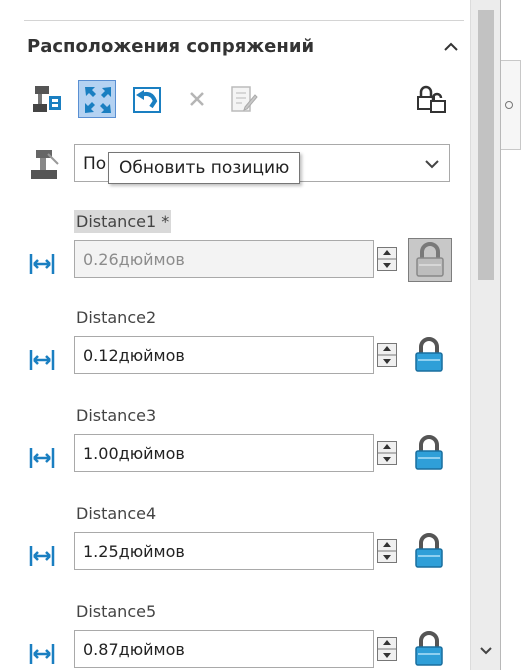 The width and height of the screenshot is (521, 670). I want to click on edit-button, so click(243, 99).